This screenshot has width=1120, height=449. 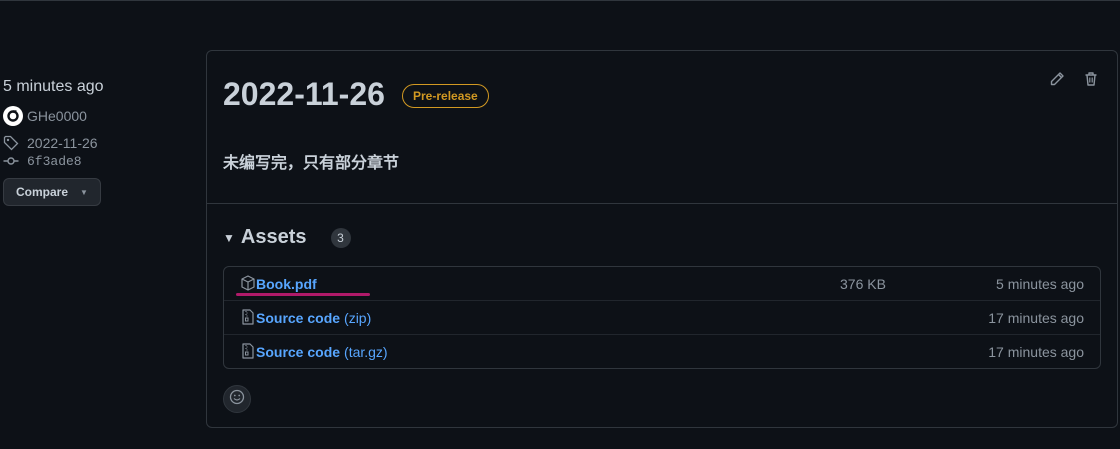 I want to click on asset-name: Book.pdf, so click(x=286, y=284).